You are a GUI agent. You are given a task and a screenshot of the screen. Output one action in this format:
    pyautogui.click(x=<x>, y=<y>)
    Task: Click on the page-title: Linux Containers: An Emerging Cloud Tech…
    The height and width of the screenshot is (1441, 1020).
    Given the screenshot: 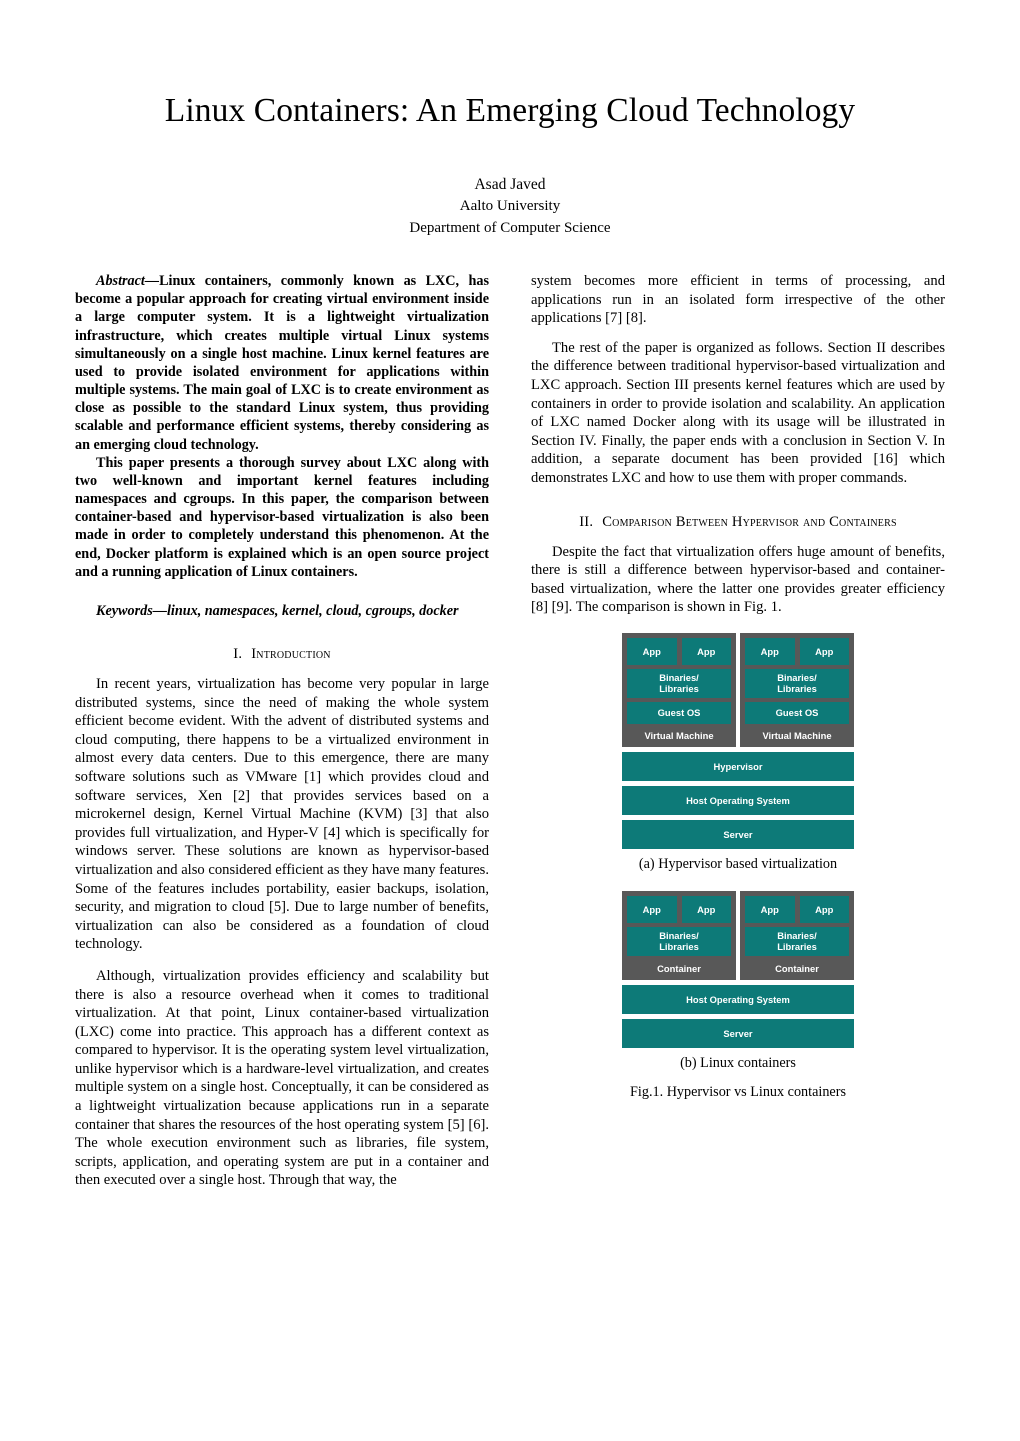 What is the action you would take?
    pyautogui.click(x=510, y=110)
    